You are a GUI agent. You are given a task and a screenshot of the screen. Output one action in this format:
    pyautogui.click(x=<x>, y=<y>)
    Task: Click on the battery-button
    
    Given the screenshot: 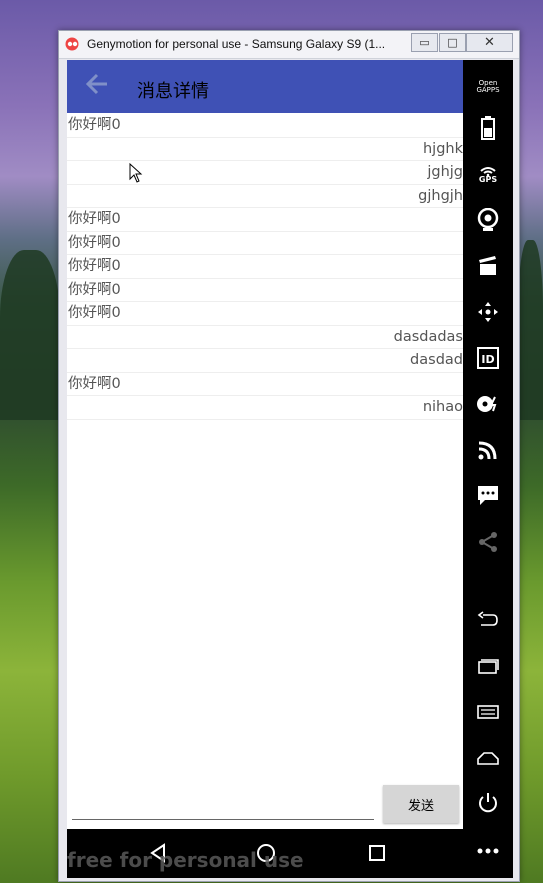 What is the action you would take?
    pyautogui.click(x=488, y=128)
    